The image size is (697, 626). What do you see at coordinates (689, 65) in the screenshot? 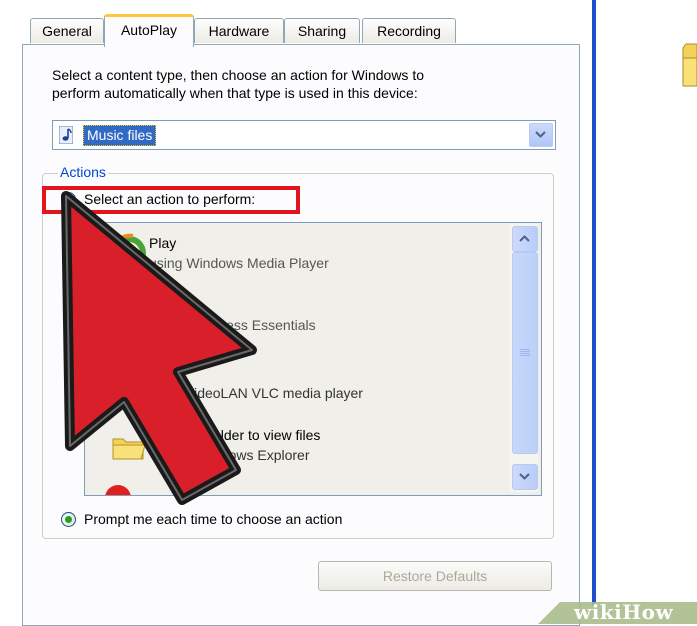
I see `desktop-folder-icon` at bounding box center [689, 65].